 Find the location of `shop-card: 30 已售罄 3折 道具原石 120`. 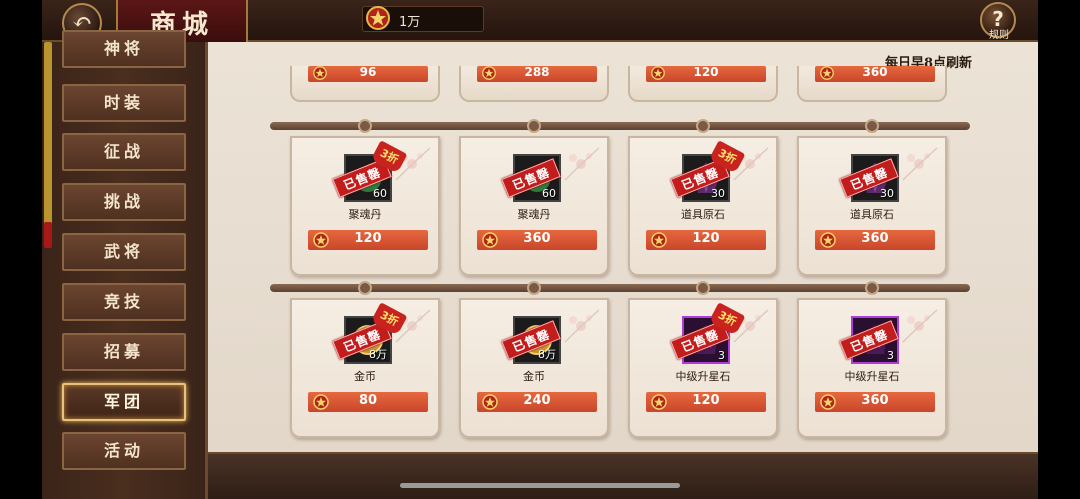

shop-card: 30 已售罄 3折 道具原石 120 is located at coordinates (703, 206).